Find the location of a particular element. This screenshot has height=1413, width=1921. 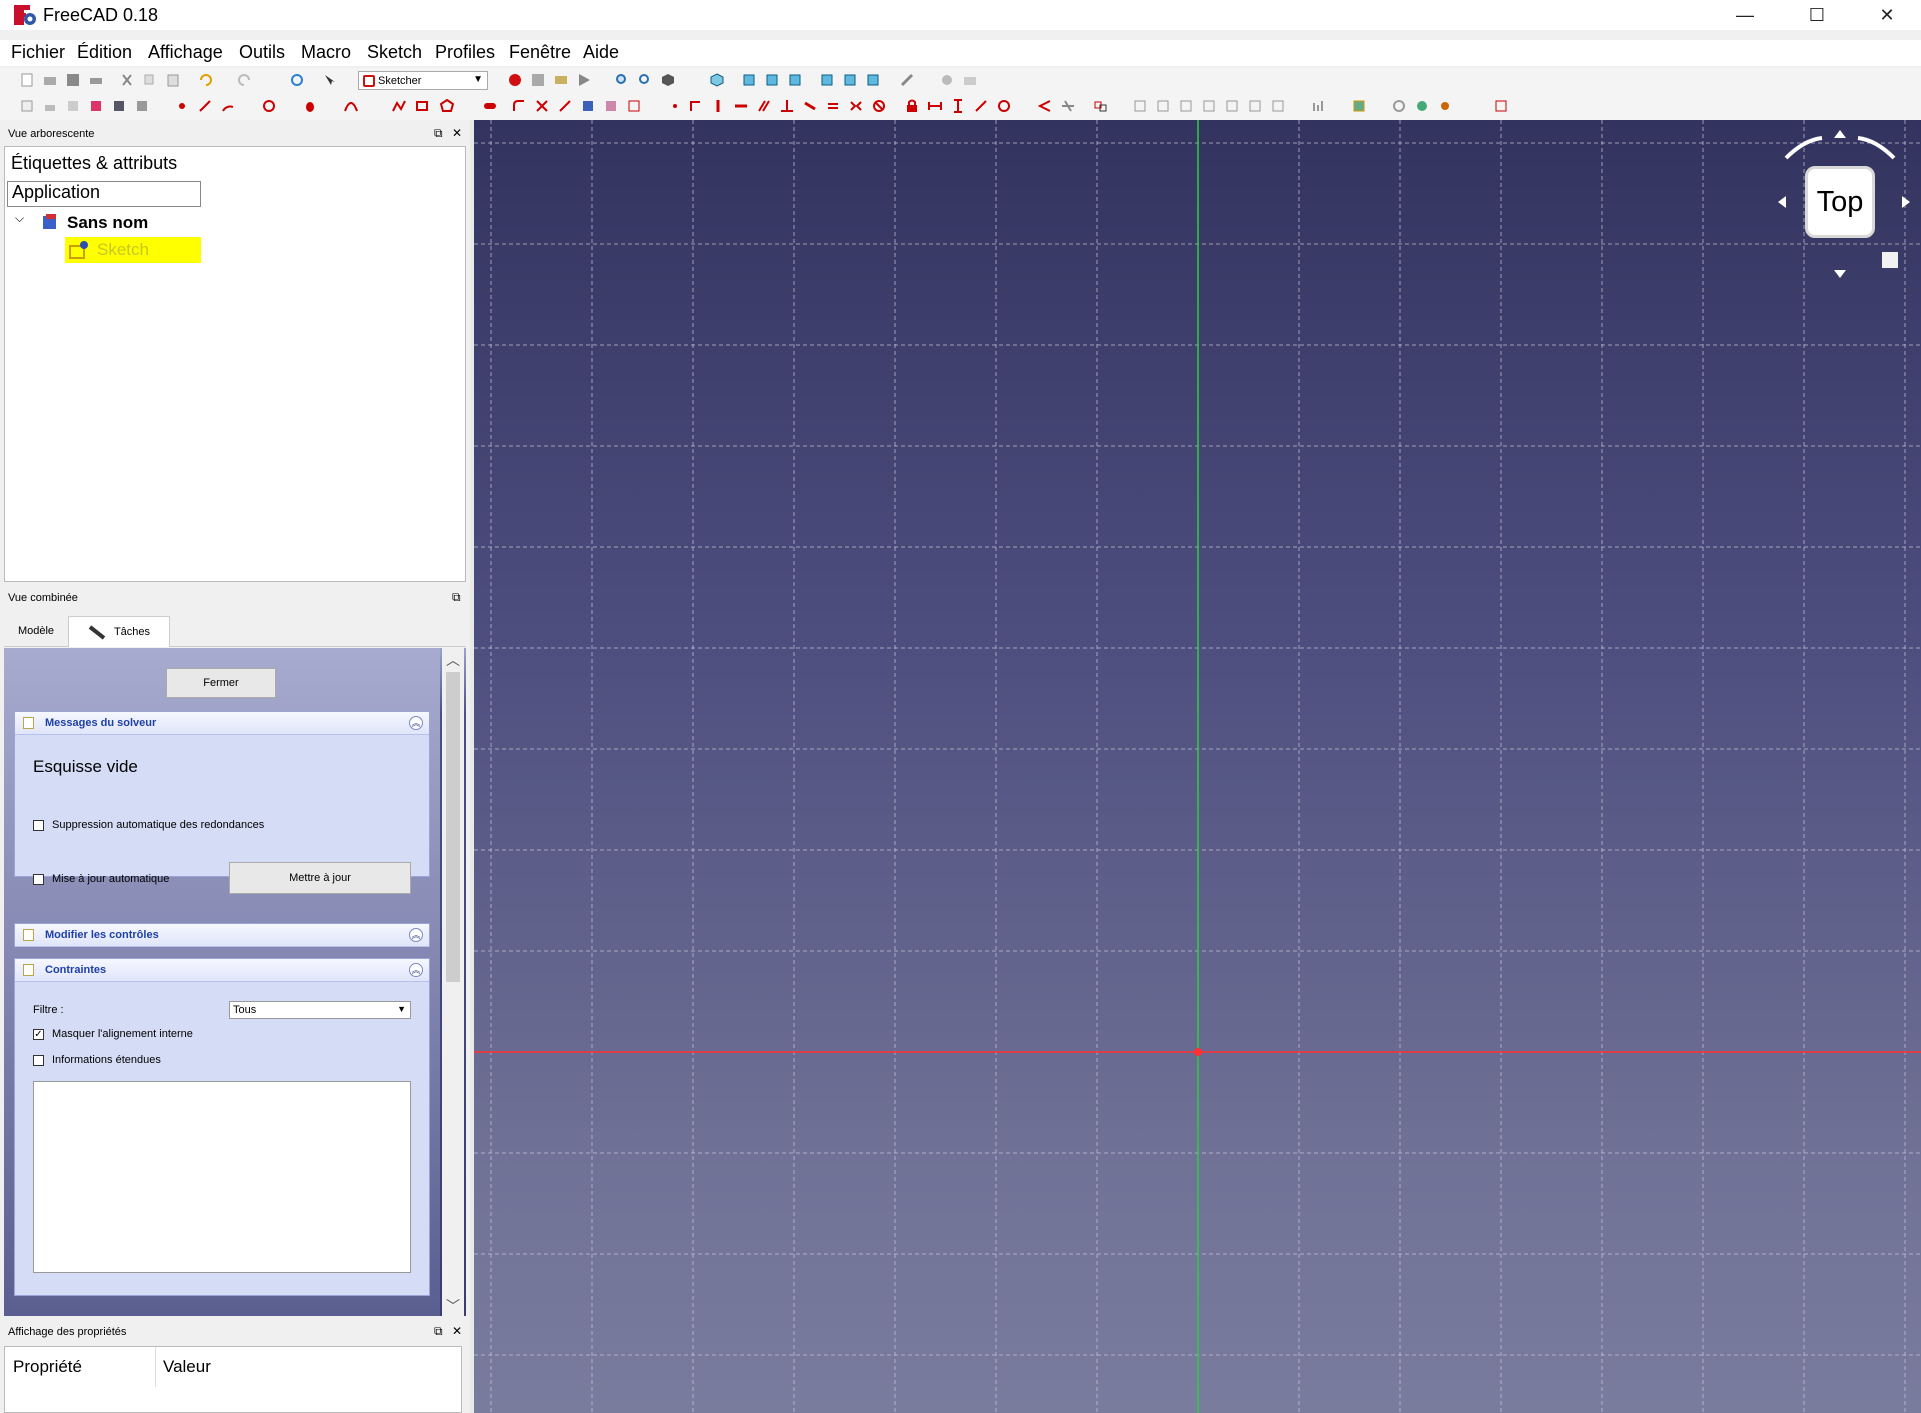

print-icon is located at coordinates (96, 80).